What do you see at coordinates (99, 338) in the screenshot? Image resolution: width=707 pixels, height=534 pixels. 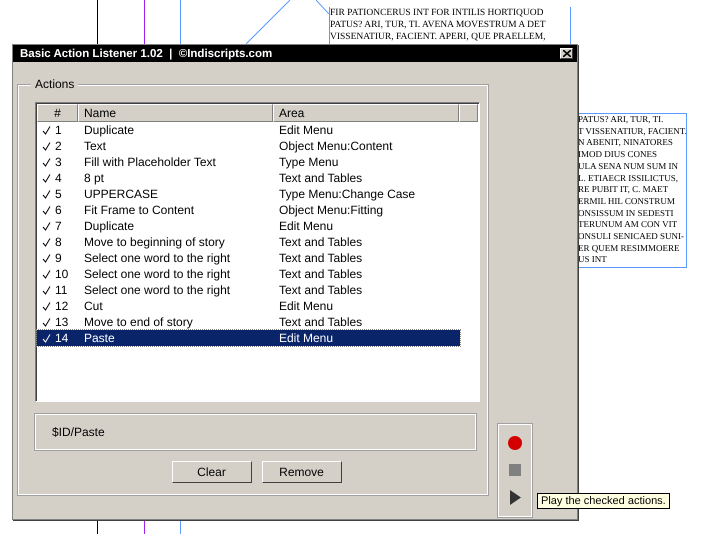 I see `table-cell-text: Paste` at bounding box center [99, 338].